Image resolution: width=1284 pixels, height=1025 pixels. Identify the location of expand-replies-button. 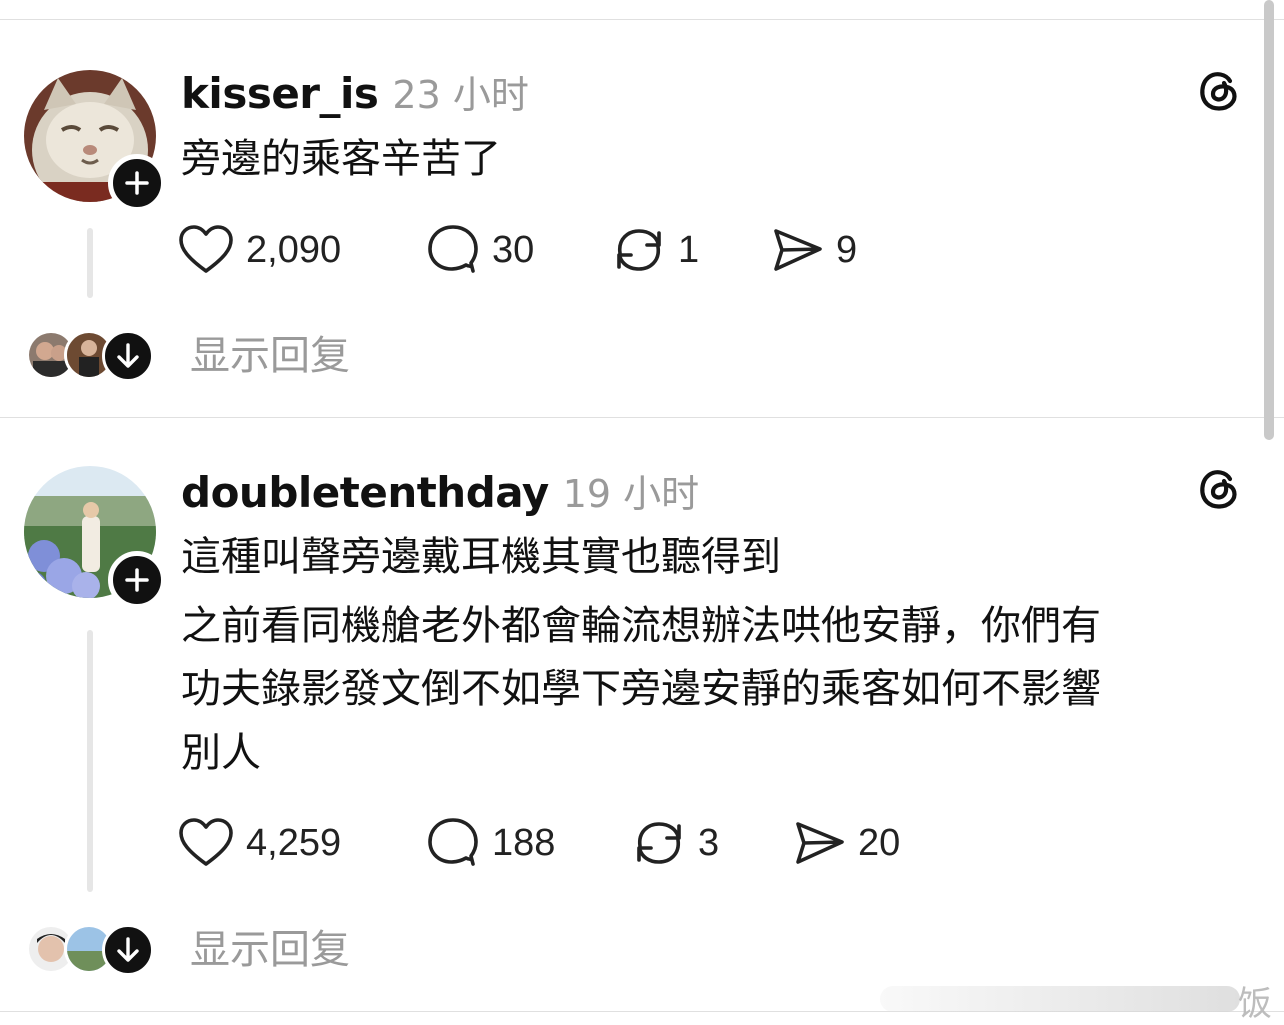
(128, 950).